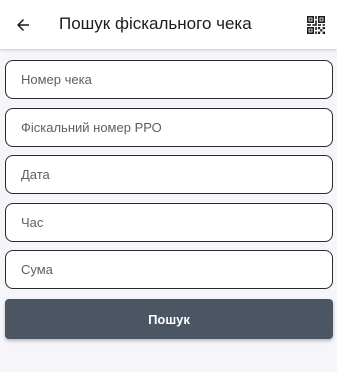 Image resolution: width=337 pixels, height=372 pixels. I want to click on date-field, so click(169, 174).